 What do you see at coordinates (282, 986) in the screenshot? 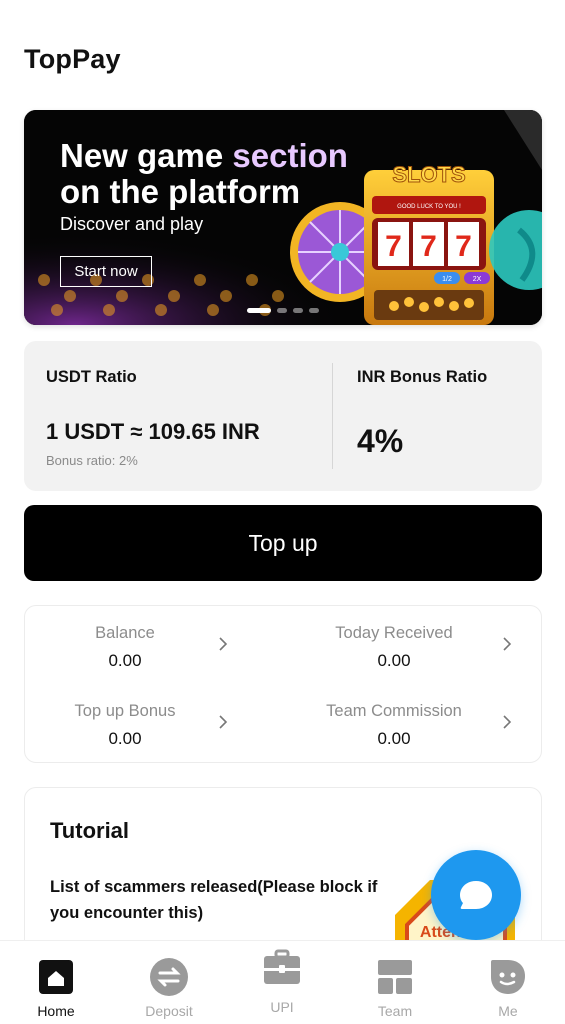
I see `nav-upi: UPI` at bounding box center [282, 986].